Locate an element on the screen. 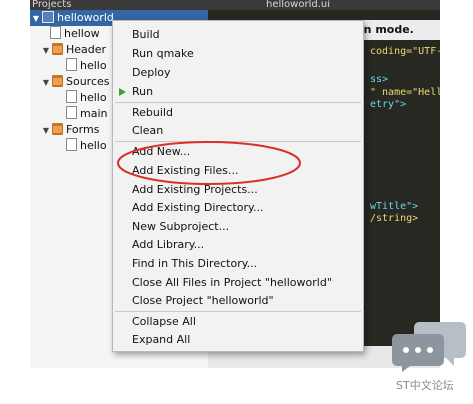  tree-item-sources: ▼ Sources is located at coordinates (75, 82).